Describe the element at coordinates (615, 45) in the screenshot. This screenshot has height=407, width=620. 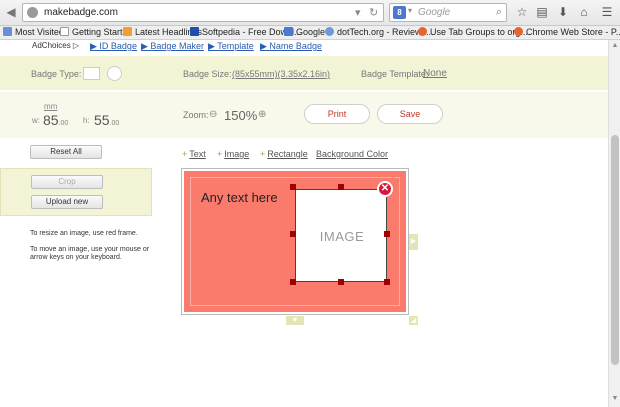
I see `scroll-up-icon: ▲` at that location.